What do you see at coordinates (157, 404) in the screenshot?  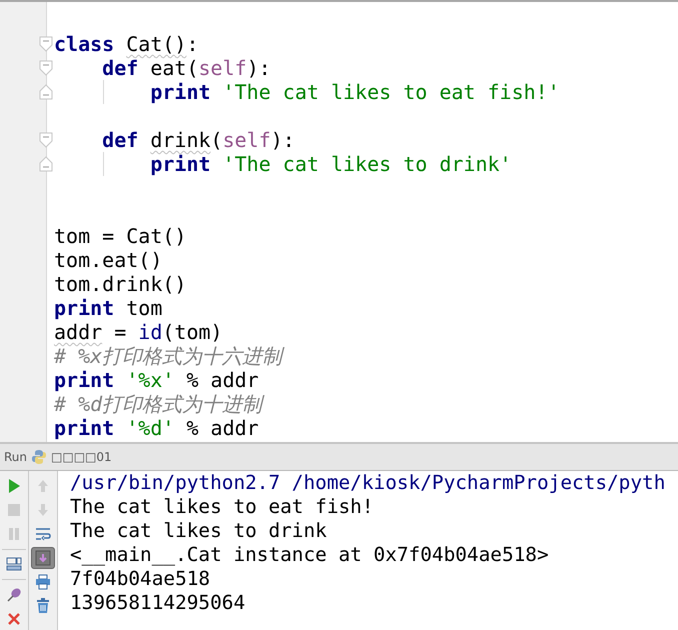 I see `code-line: # %d打印格式为十进制` at bounding box center [157, 404].